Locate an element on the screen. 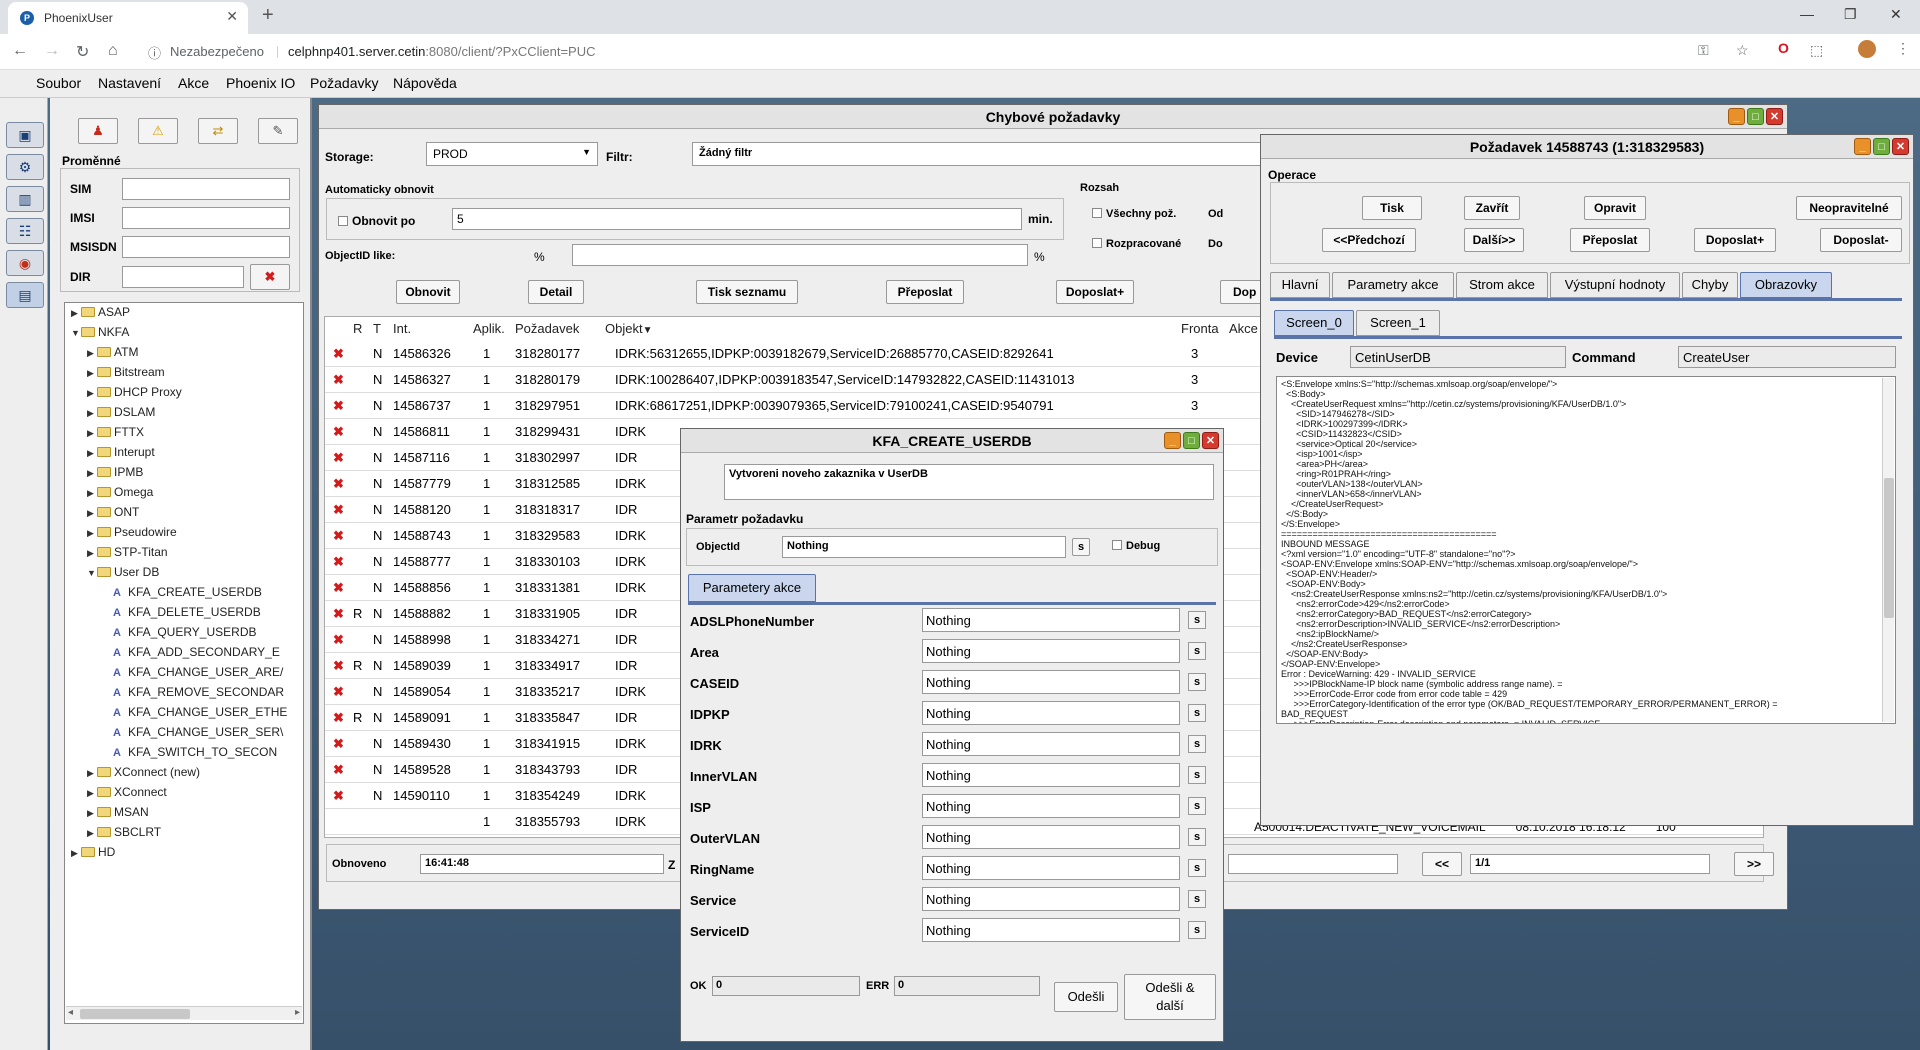 The image size is (1920, 1050). tree-folder-item: ▶ SBCLRT is located at coordinates (124, 832).